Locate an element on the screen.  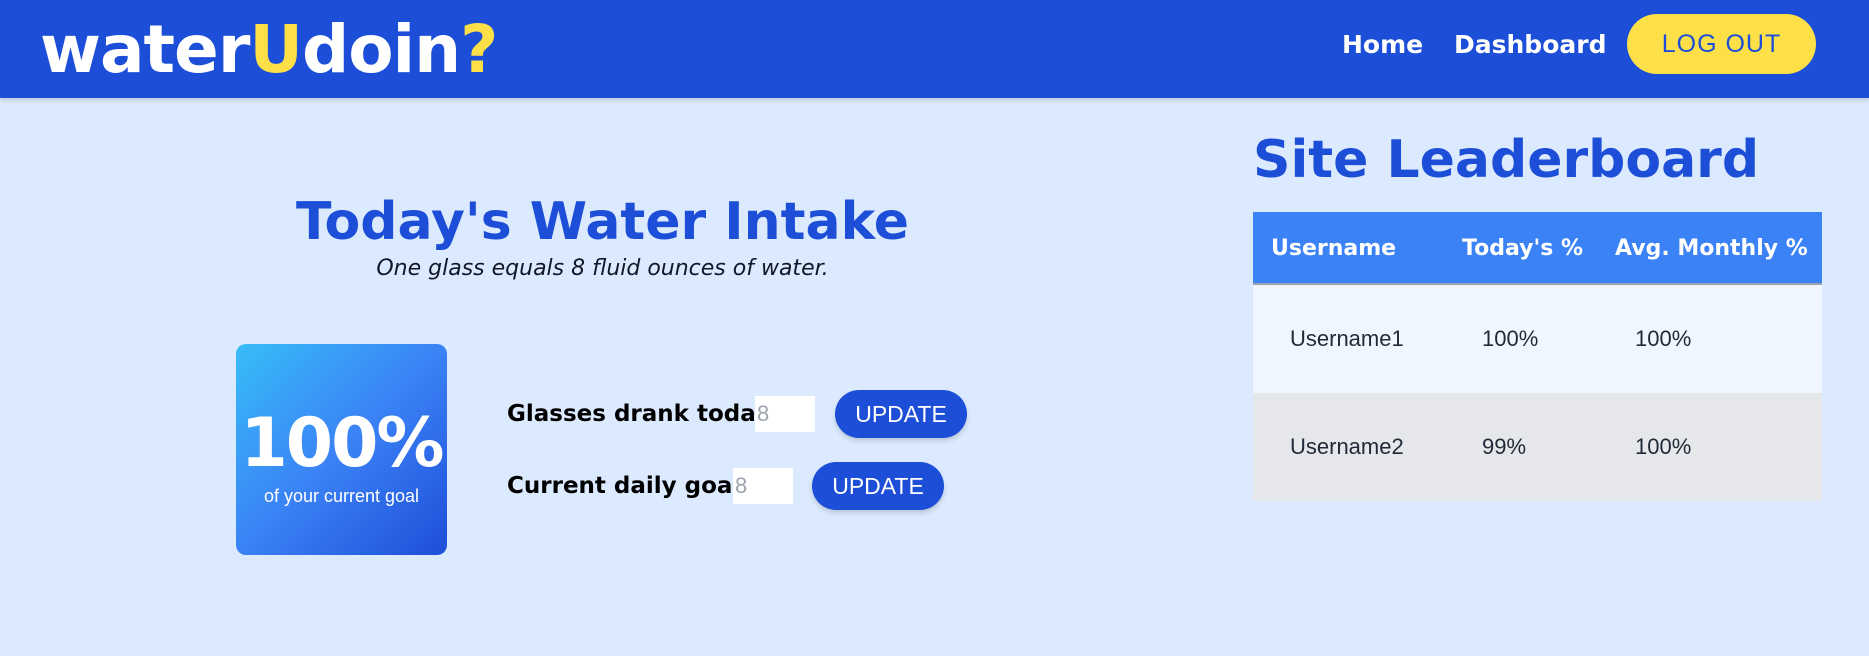
cell-today-percent: 100% is located at coordinates (1510, 338).